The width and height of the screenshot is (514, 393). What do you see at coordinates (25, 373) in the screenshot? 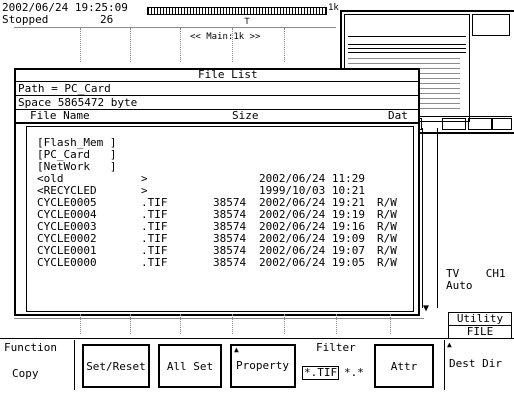
I see `function-value: Copy` at bounding box center [25, 373].